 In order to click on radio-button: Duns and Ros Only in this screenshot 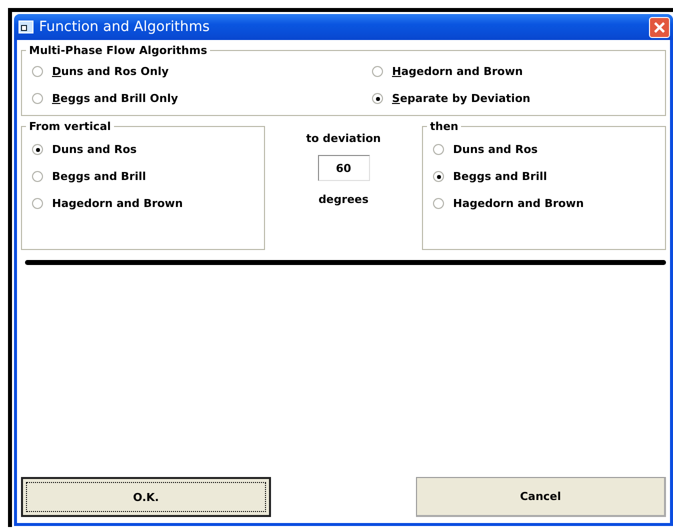, I will do `click(202, 71)`.